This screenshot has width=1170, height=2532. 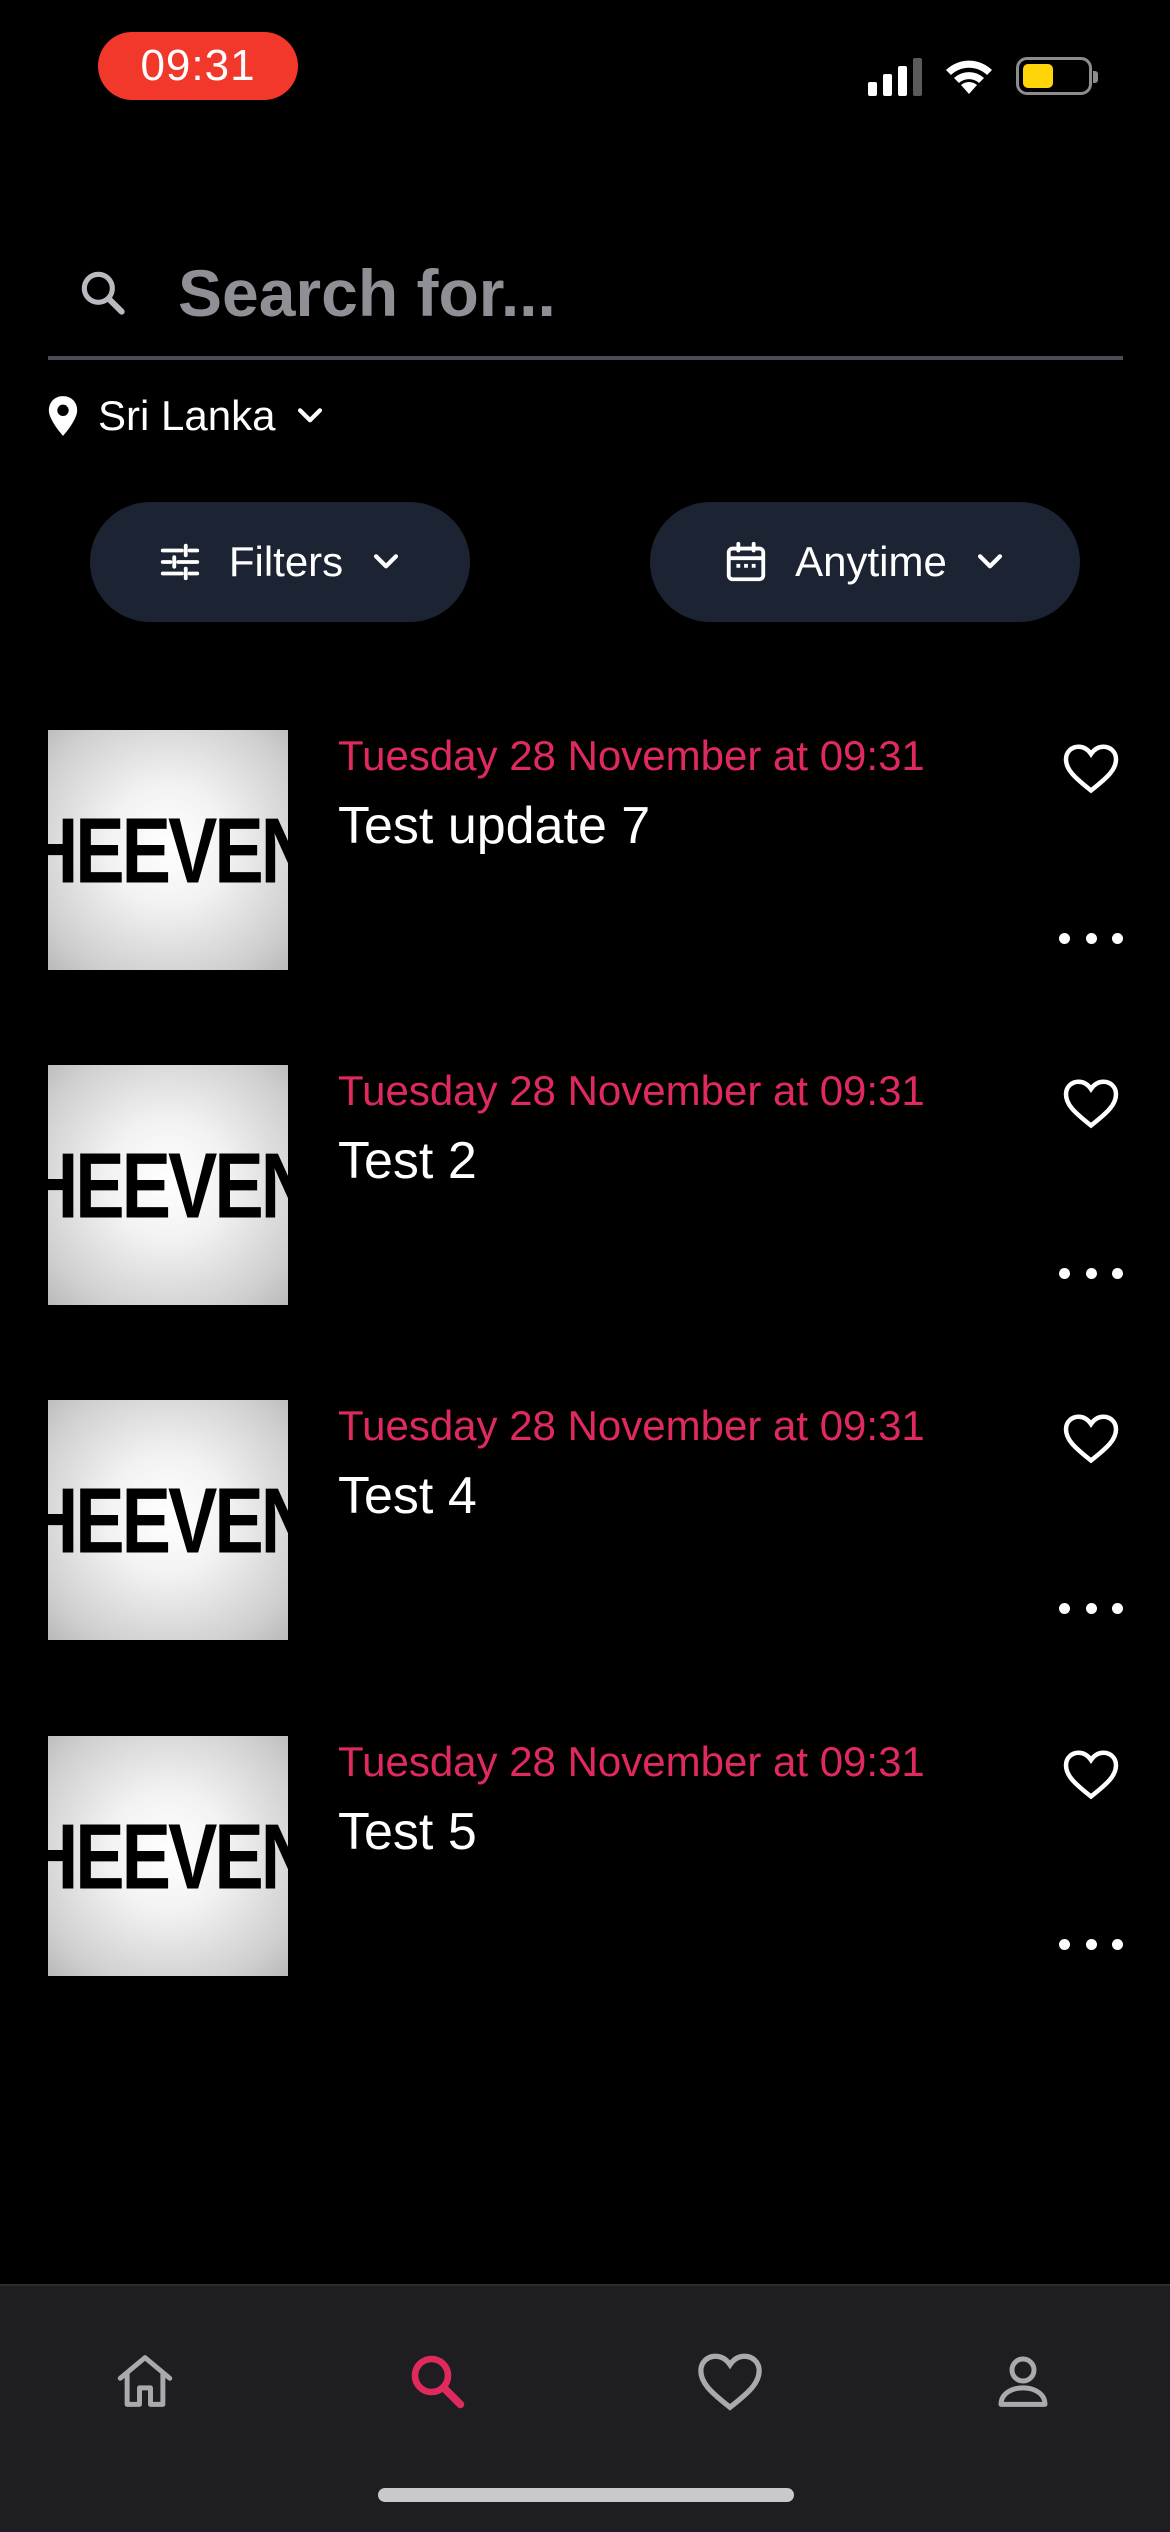 What do you see at coordinates (585, 70) in the screenshot?
I see `status-bar: 09:31` at bounding box center [585, 70].